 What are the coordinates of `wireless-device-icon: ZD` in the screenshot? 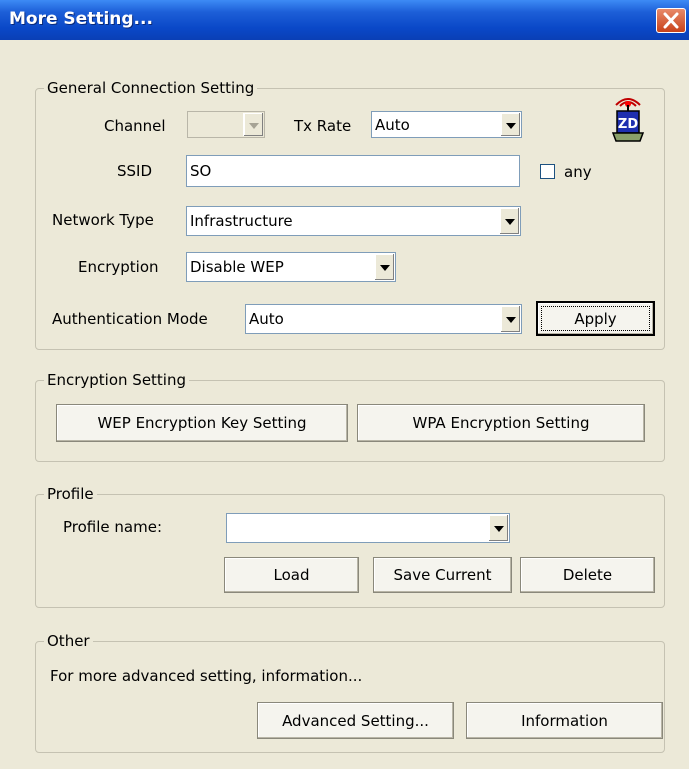 It's located at (628, 120).